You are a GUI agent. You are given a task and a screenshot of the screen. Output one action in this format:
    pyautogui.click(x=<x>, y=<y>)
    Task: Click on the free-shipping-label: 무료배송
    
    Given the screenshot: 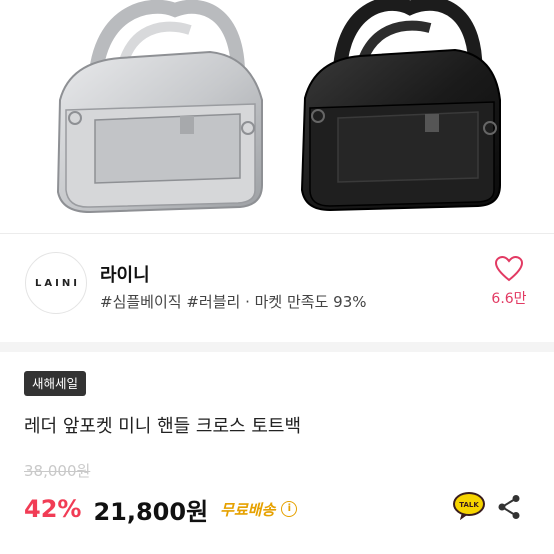 What is the action you would take?
    pyautogui.click(x=248, y=509)
    